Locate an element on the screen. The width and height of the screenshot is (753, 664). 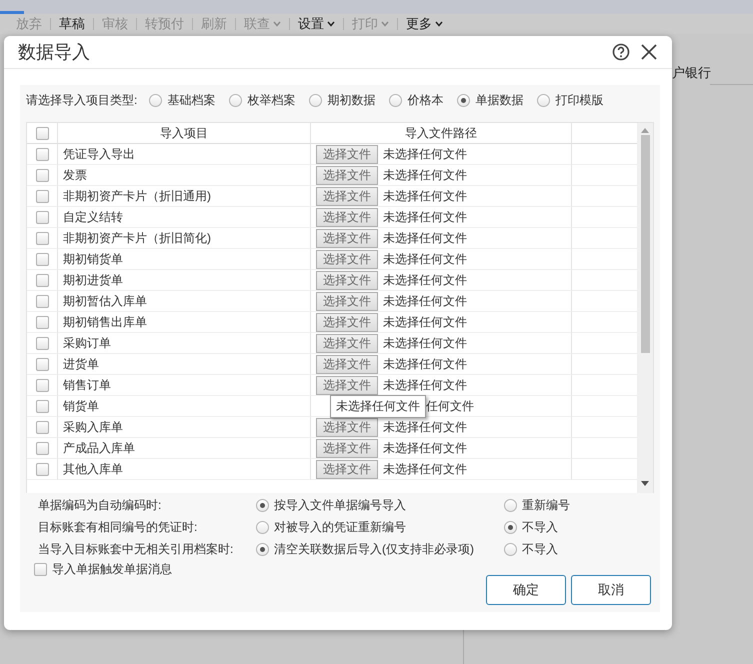
radio-label: 清空关联数据后导入(仅支持非必录项) is located at coordinates (374, 549).